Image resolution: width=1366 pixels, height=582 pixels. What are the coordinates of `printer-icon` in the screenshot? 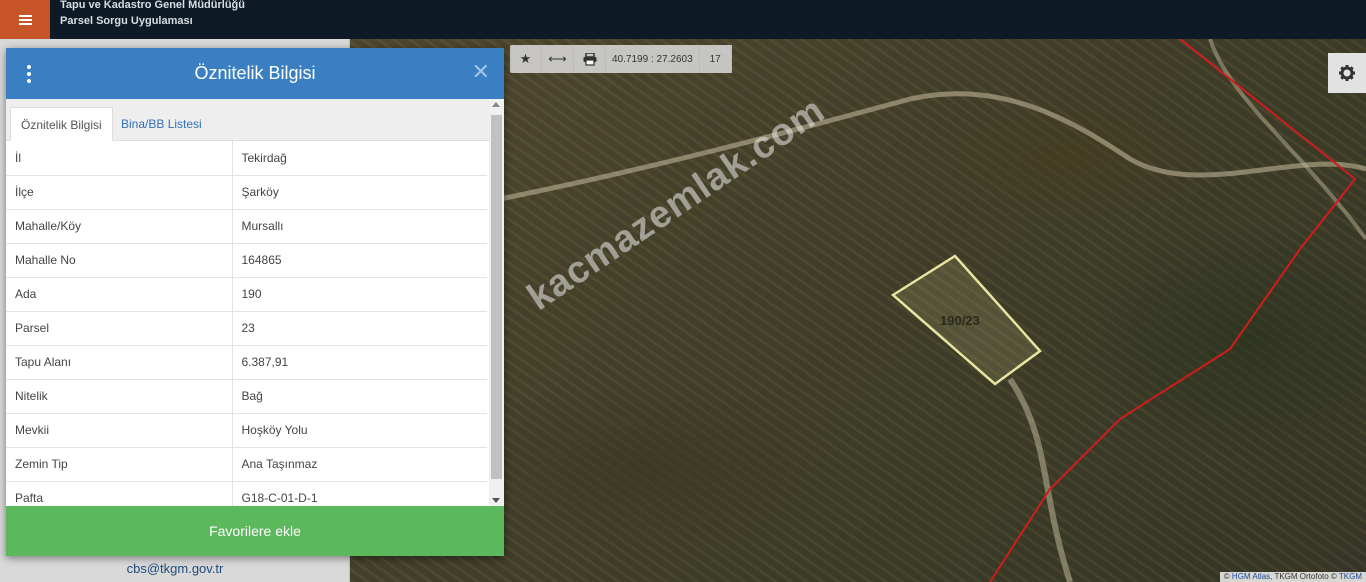 It's located at (589, 59).